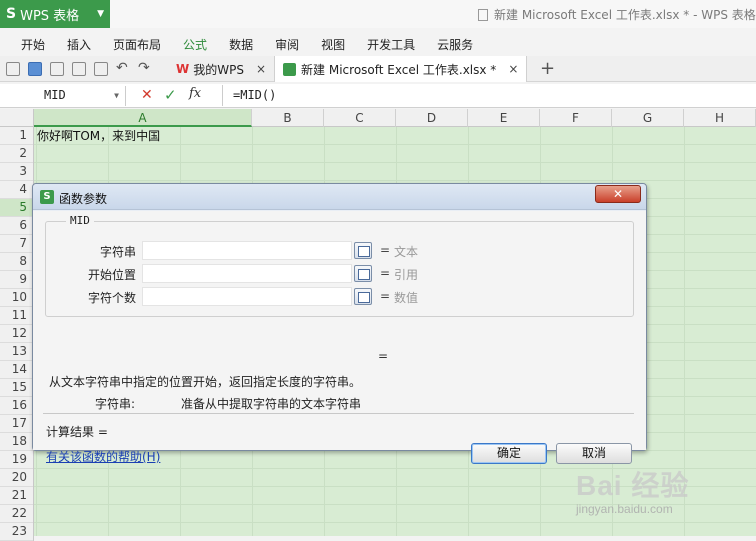 The height and width of the screenshot is (541, 756). What do you see at coordinates (33, 45) in the screenshot?
I see `tab-start: 开始` at bounding box center [33, 45].